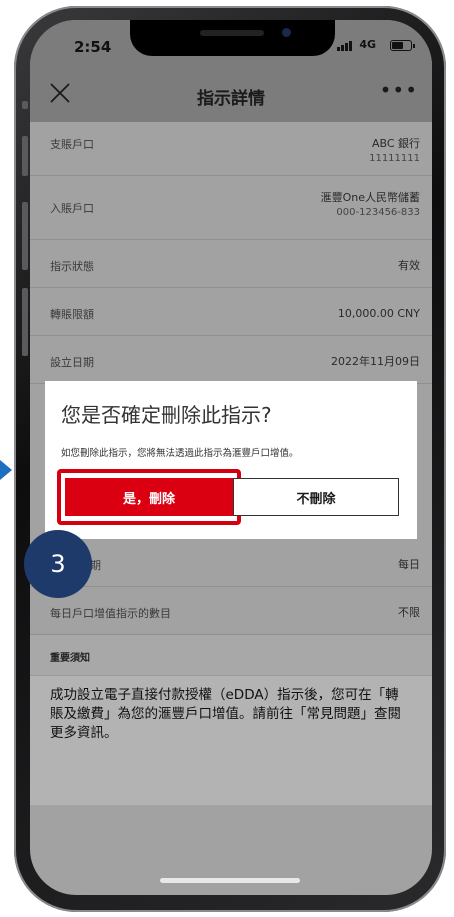  What do you see at coordinates (25, 322) in the screenshot?
I see `side-button-extra` at bounding box center [25, 322].